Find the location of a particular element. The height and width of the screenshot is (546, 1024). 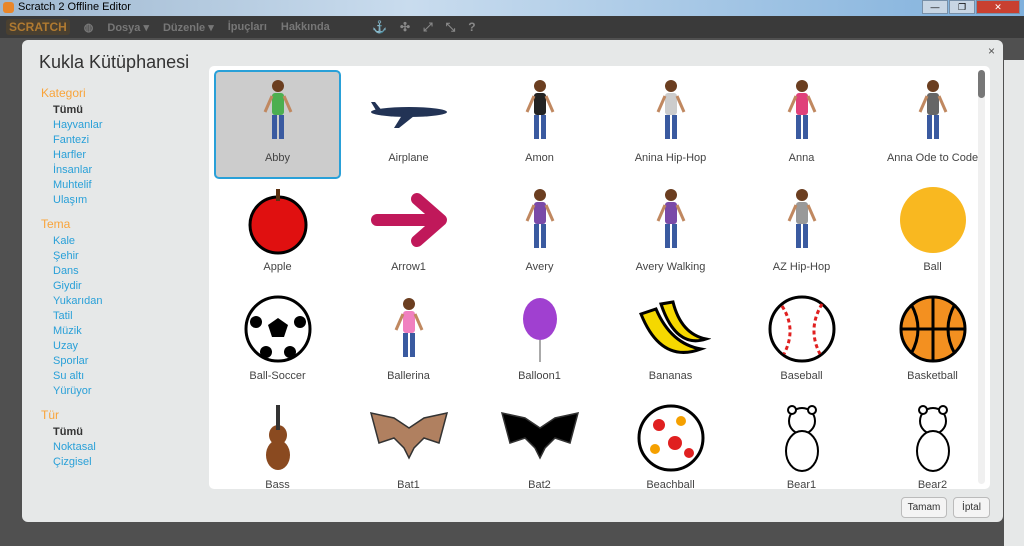

filter-item: Harfler is located at coordinates (72, 155).